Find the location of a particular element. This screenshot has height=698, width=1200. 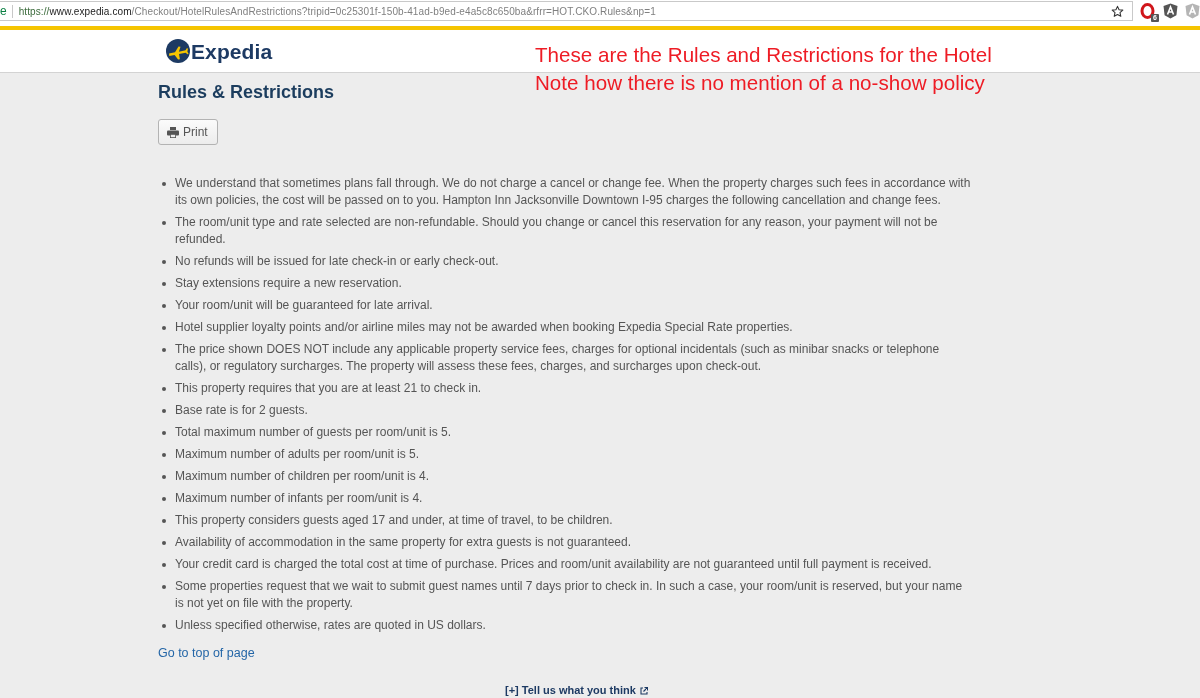

feedback-link: [+] Tell us what you think is located at coordinates (576, 690).